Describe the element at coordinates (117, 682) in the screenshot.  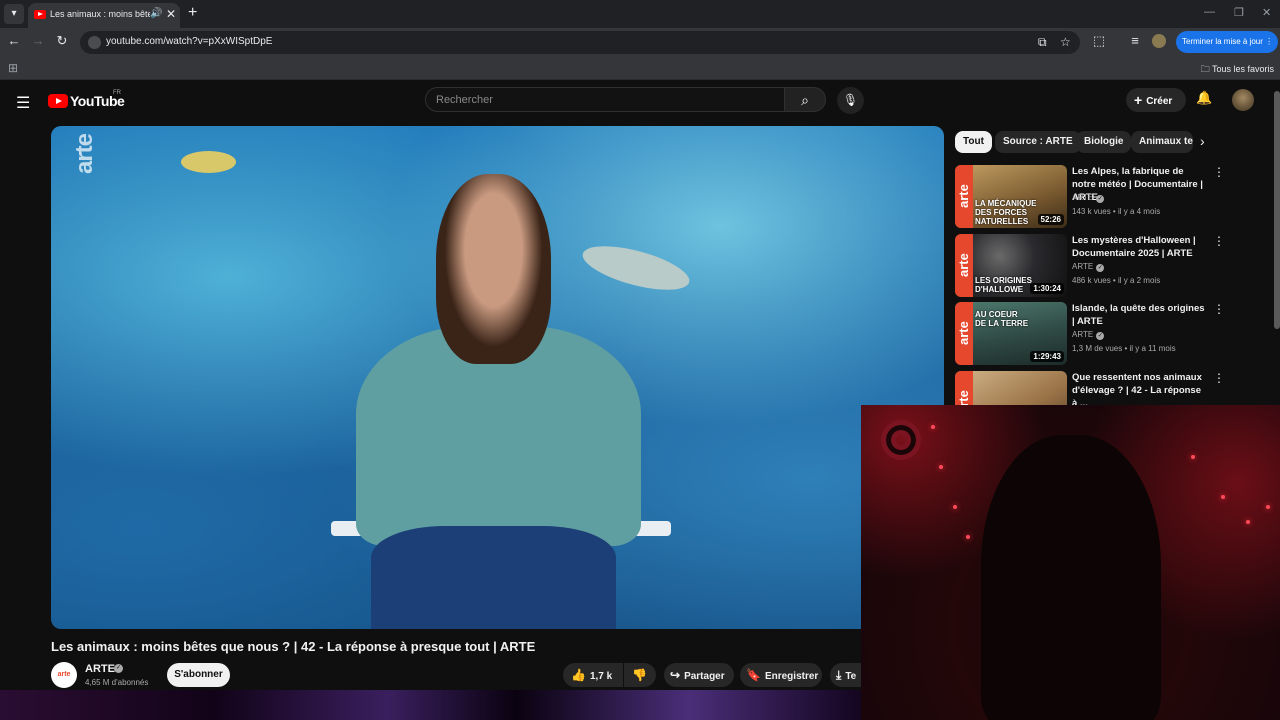
I see `subscriber-count: 4,65 M d'abonnés` at that location.